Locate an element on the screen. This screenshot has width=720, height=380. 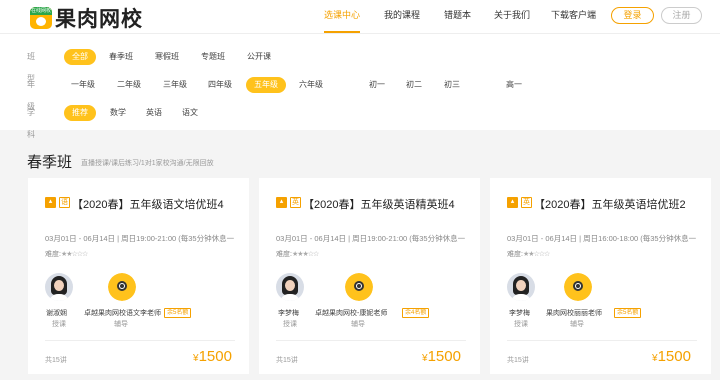
filter-option-chinese: 语文 is located at coordinates (190, 113).